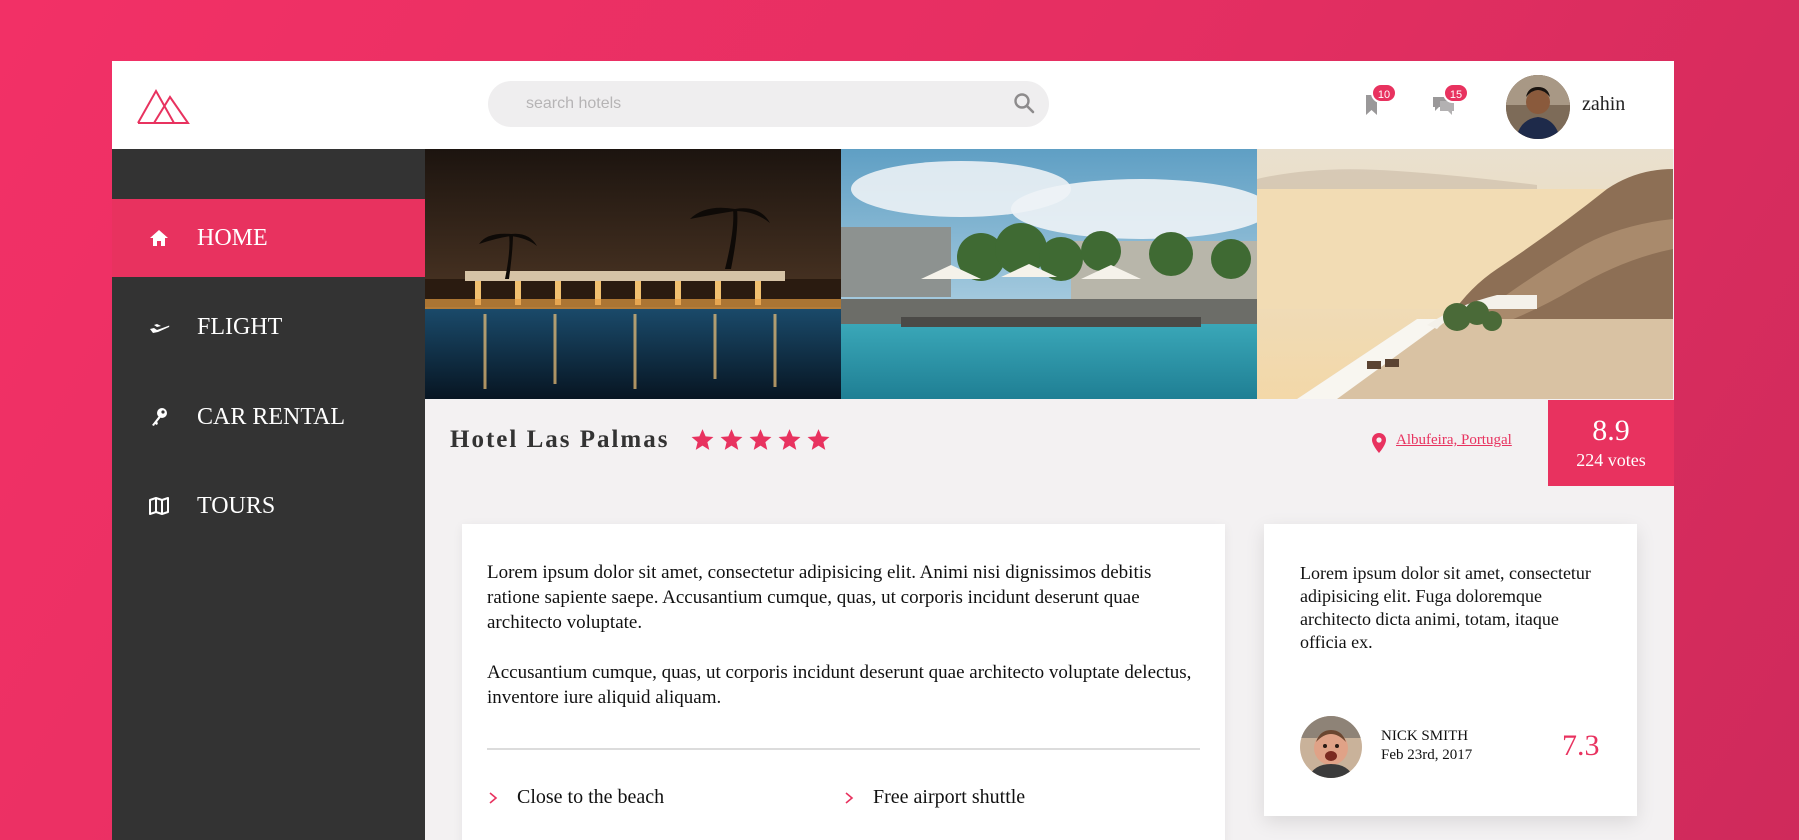  What do you see at coordinates (1538, 107) in the screenshot?
I see `user-avatar` at bounding box center [1538, 107].